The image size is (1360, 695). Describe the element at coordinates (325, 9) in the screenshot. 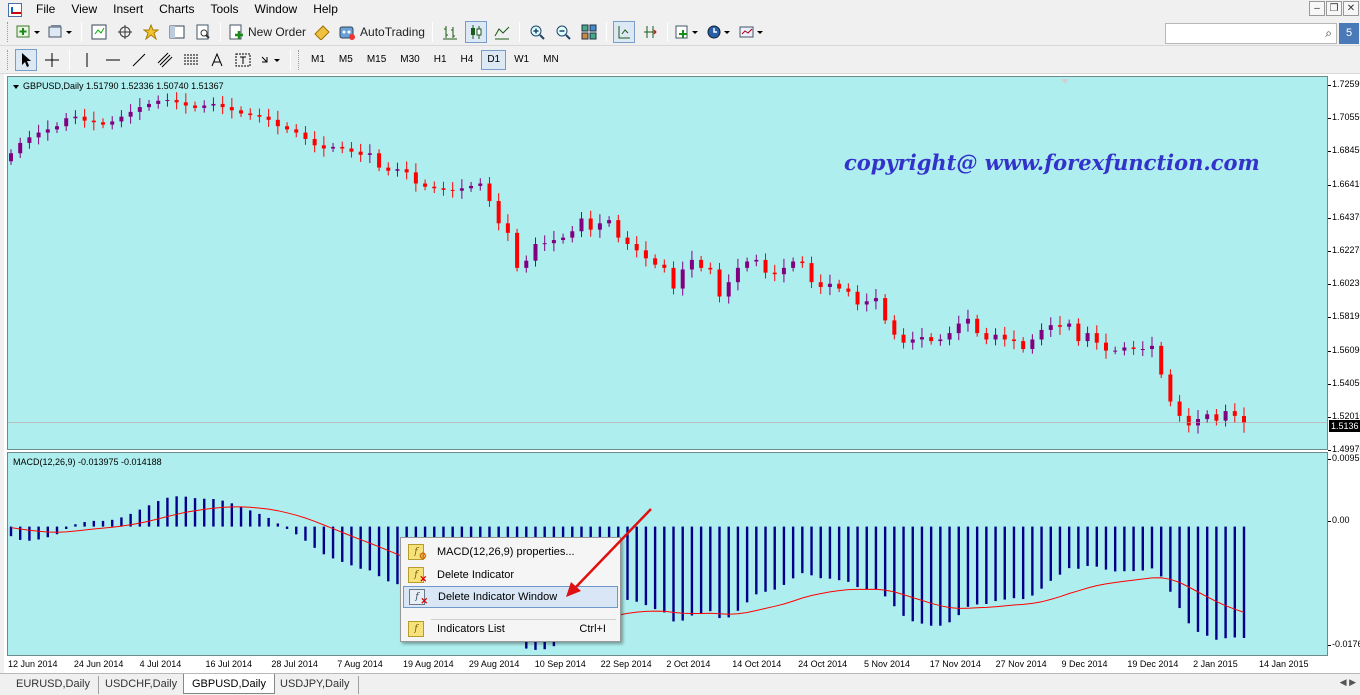

I see `menu-help: Help` at that location.